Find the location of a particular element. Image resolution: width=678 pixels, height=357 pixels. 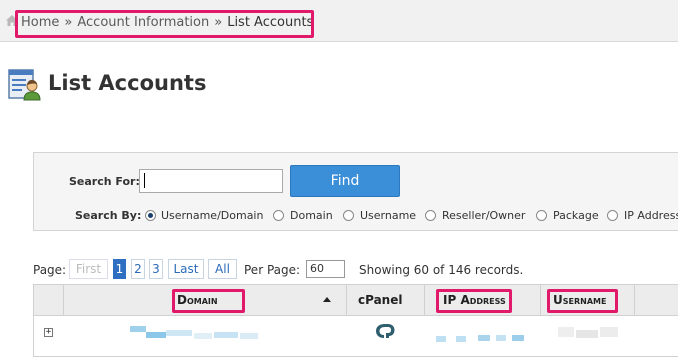

breadcrumb-home-link: Home is located at coordinates (40, 22).